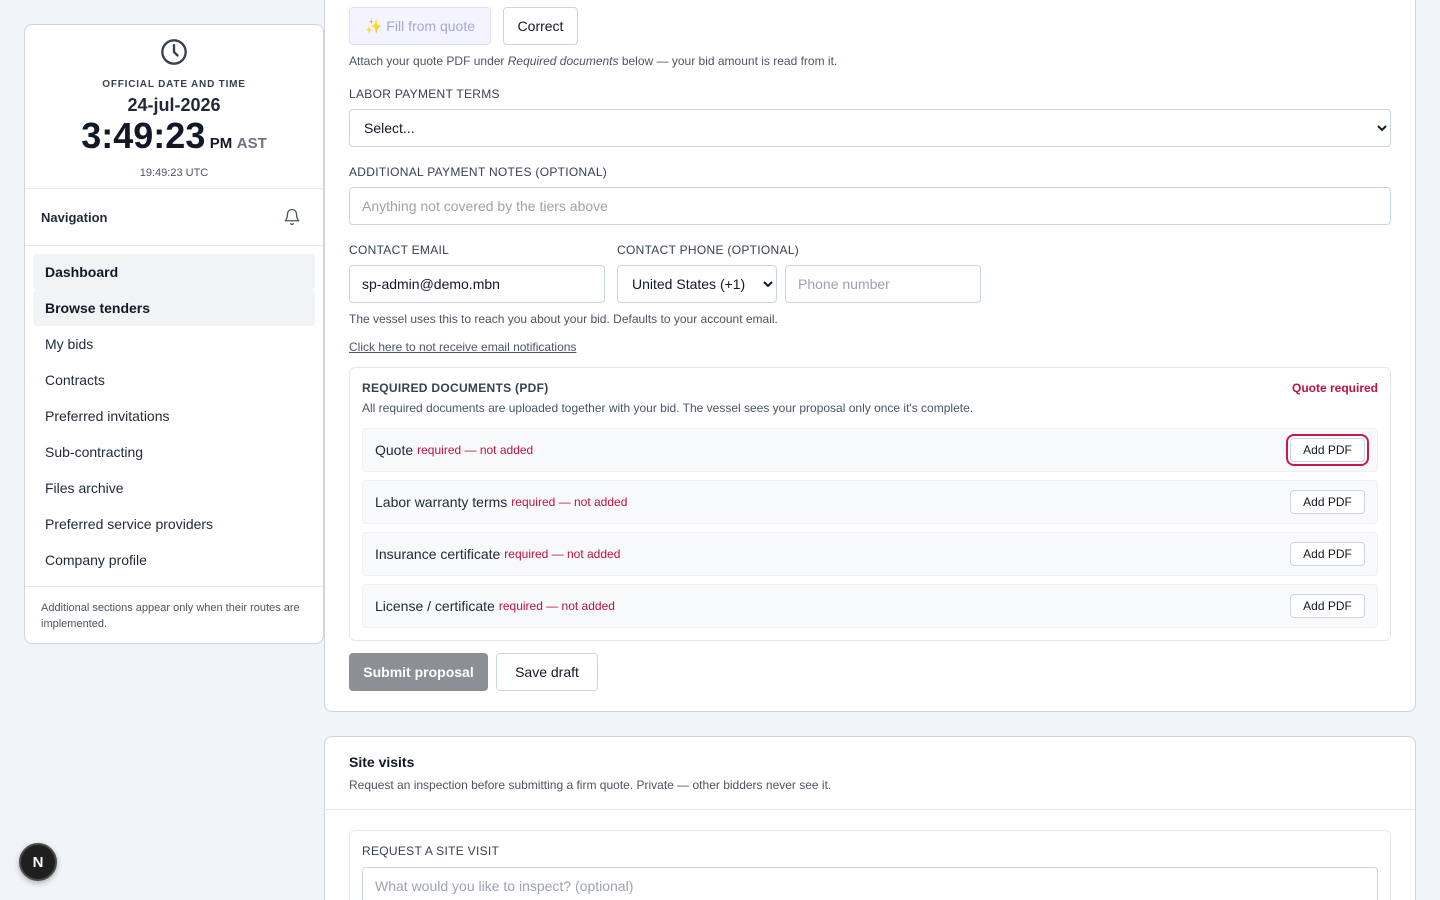  What do you see at coordinates (1334, 388) in the screenshot?
I see `quote-required-flag: Quote required` at bounding box center [1334, 388].